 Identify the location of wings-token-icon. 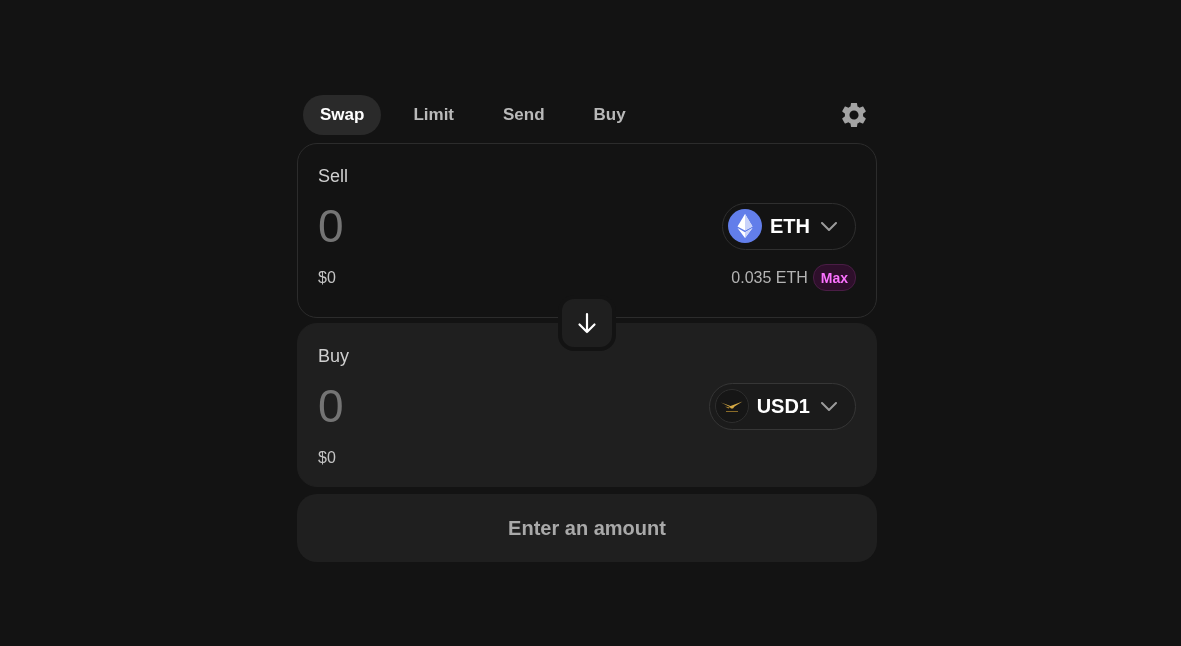
(731, 406).